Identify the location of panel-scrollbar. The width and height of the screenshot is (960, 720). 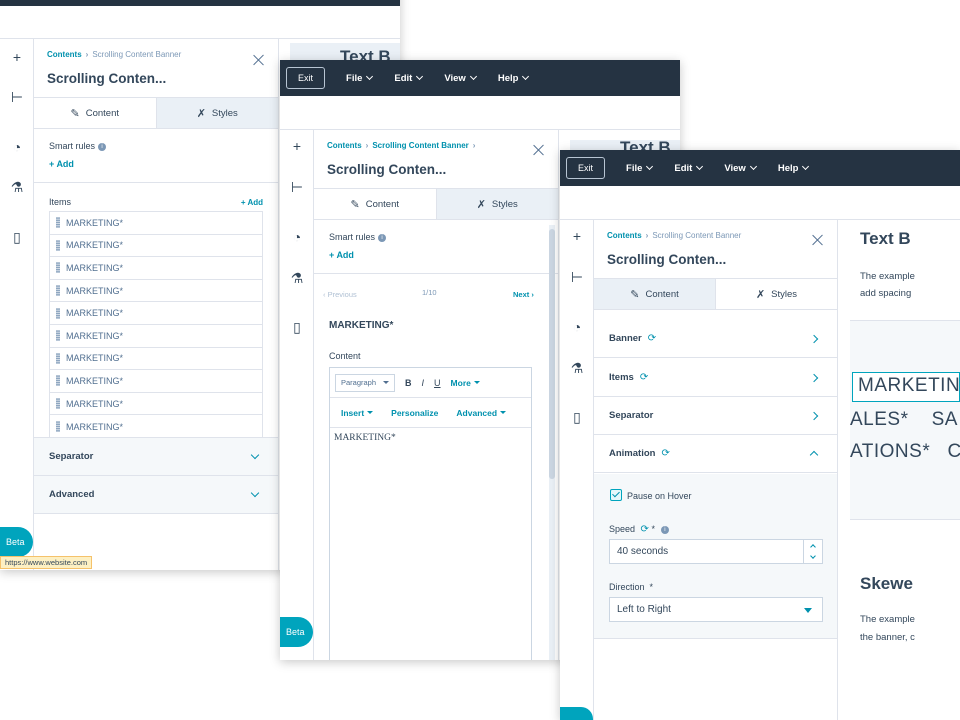
(552, 442).